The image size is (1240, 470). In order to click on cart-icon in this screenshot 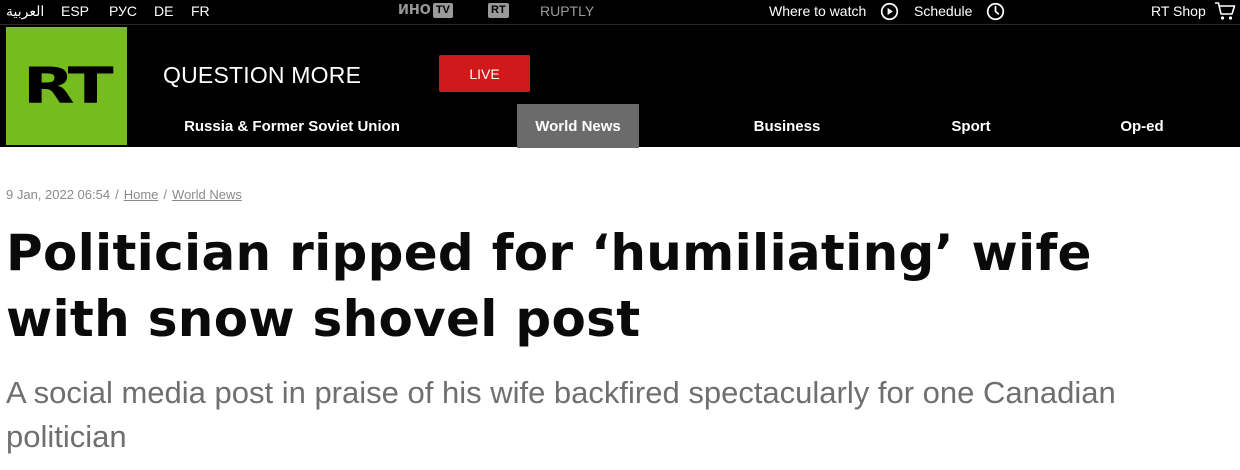, I will do `click(1225, 11)`.